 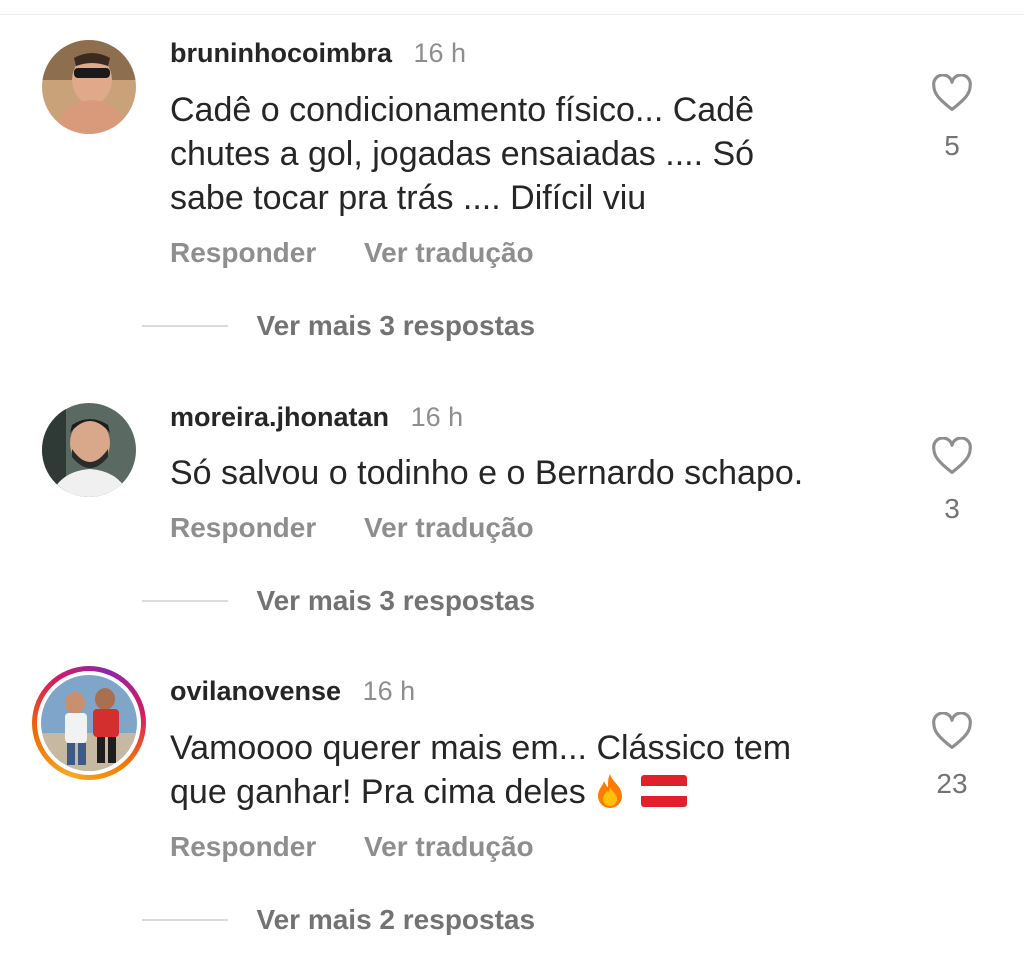 What do you see at coordinates (952, 145) in the screenshot?
I see `like-count: 5` at bounding box center [952, 145].